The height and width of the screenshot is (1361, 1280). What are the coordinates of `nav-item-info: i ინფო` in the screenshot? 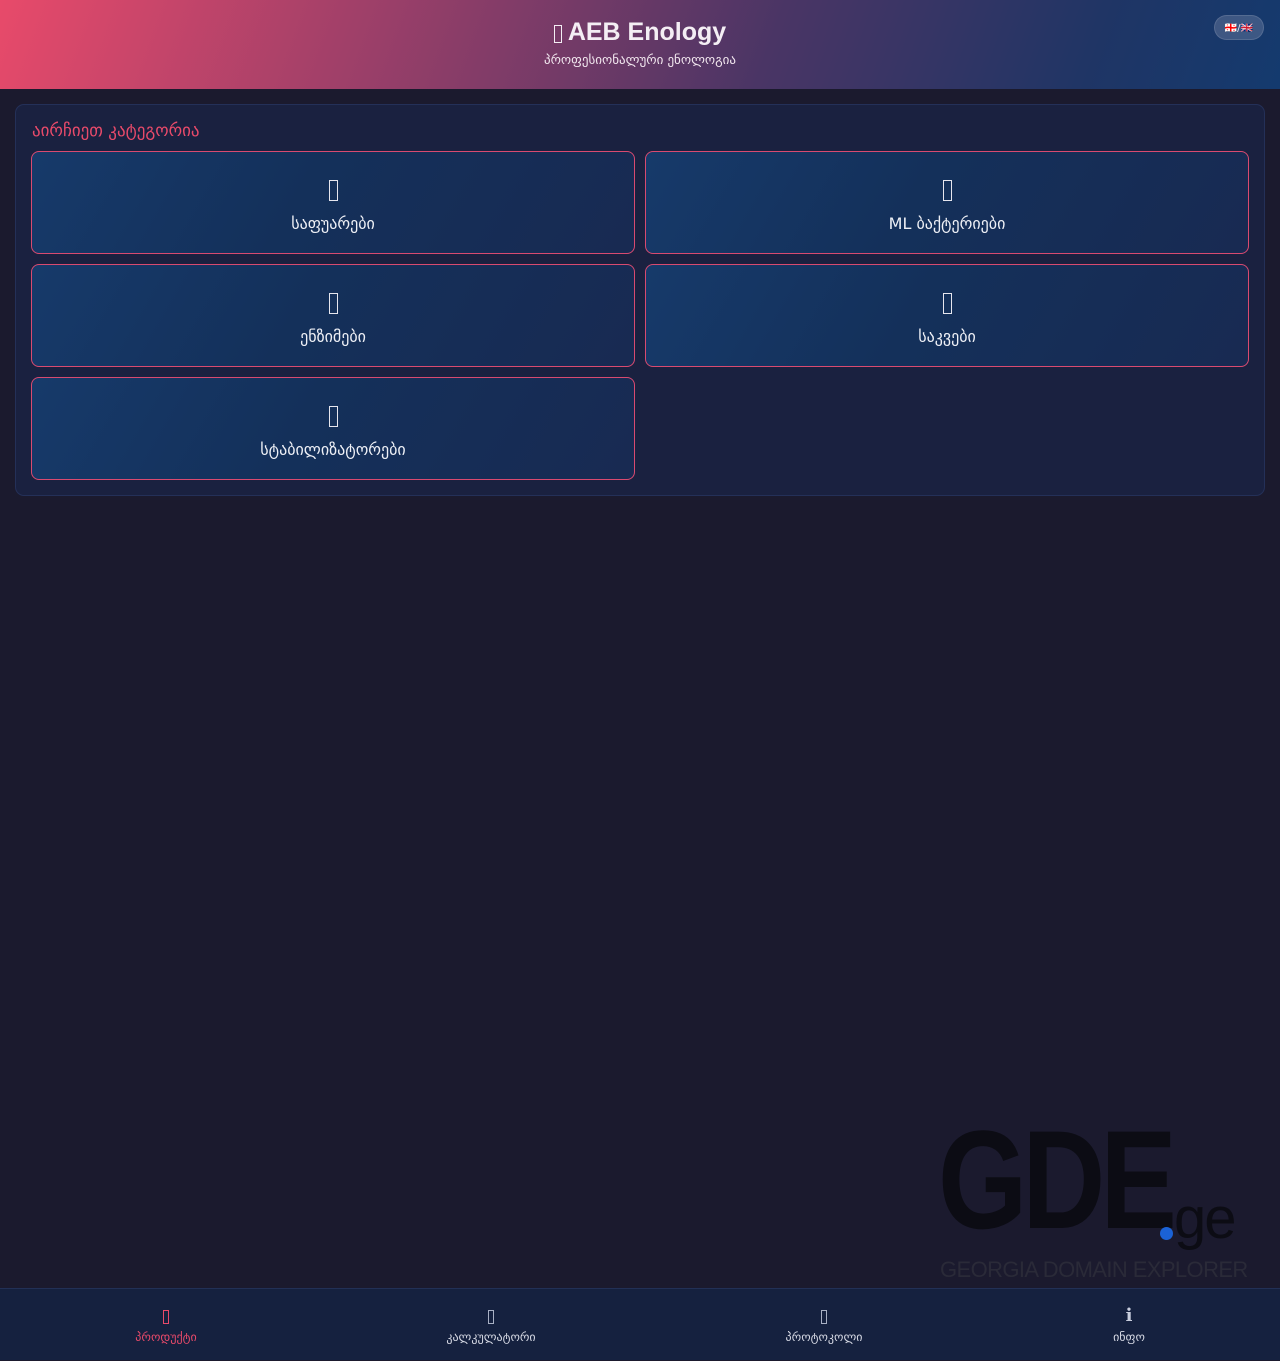 It's located at (1129, 1325).